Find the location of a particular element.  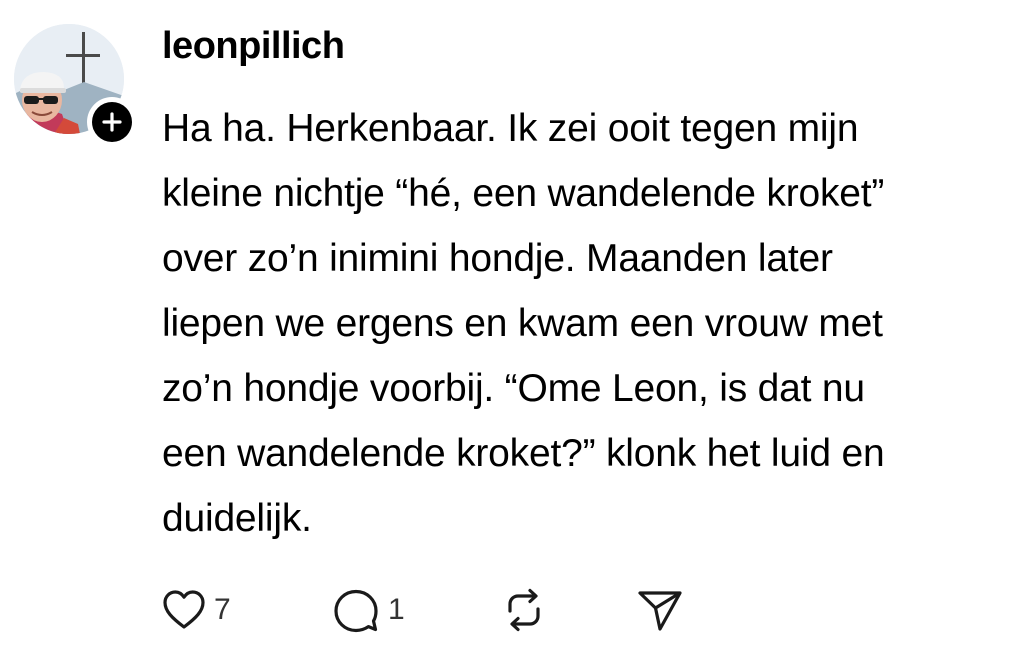

follow-button is located at coordinates (112, 122).